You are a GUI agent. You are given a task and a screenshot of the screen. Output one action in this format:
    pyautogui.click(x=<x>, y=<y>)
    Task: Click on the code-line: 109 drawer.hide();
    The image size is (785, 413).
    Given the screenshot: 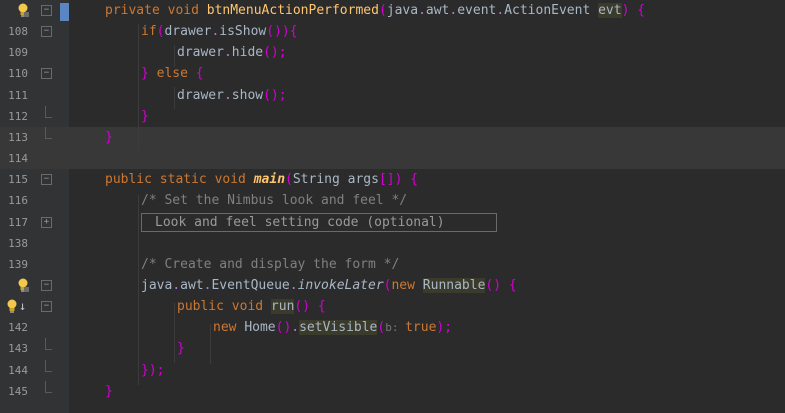 What is the action you would take?
    pyautogui.click(x=392, y=52)
    